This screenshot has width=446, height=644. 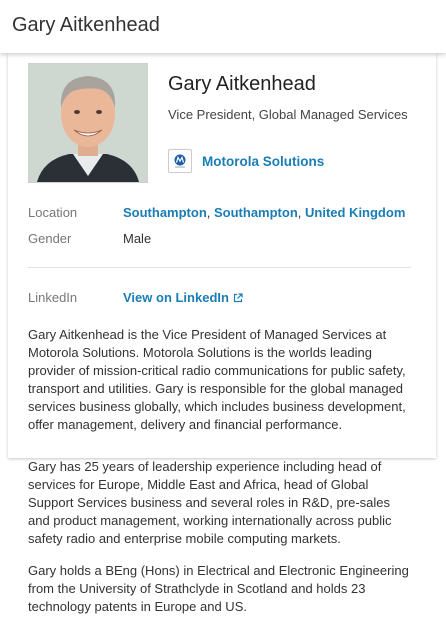 I want to click on location-value: Southampton, Southampton, United Kingdom, so click(x=264, y=212).